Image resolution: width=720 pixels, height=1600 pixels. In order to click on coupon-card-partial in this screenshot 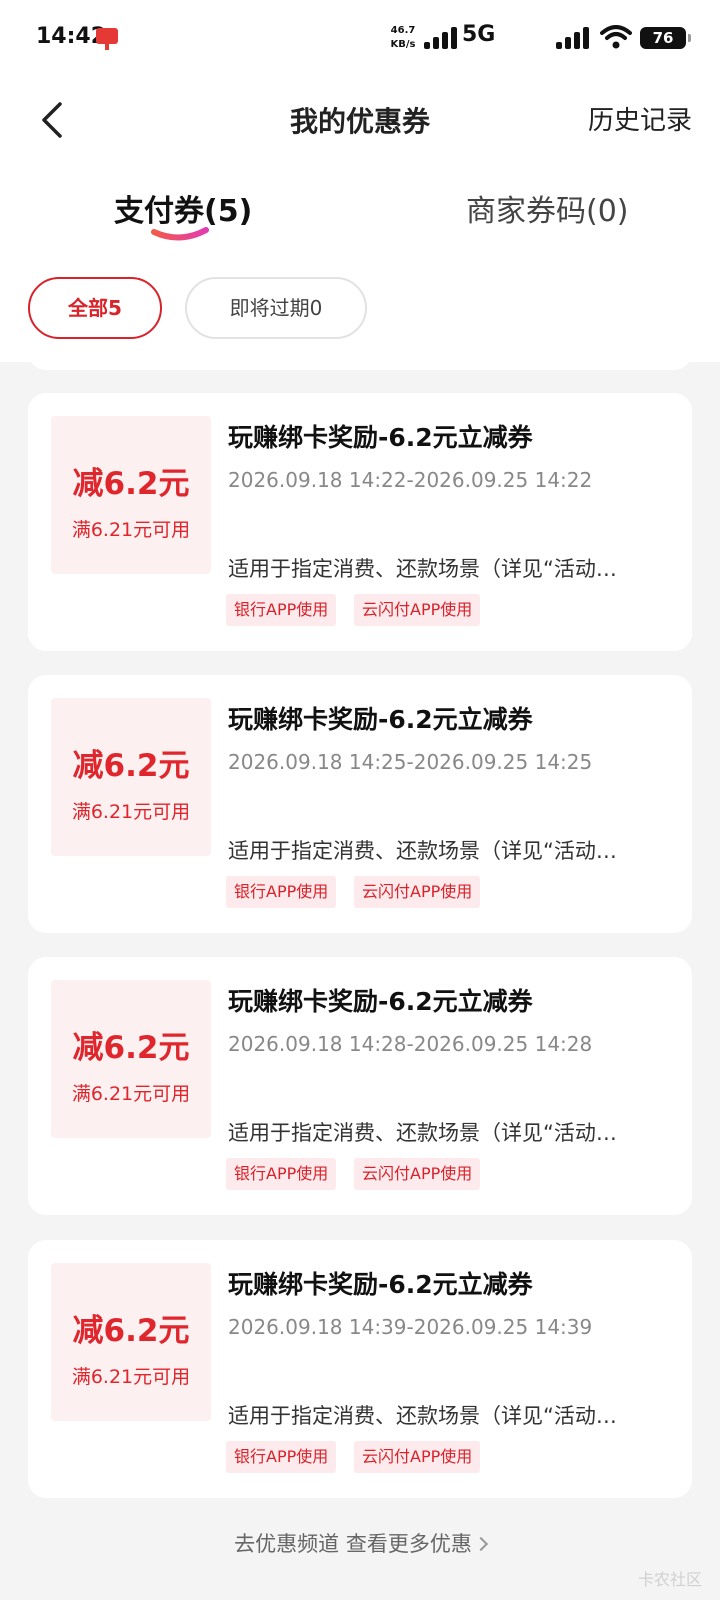, I will do `click(360, 355)`.